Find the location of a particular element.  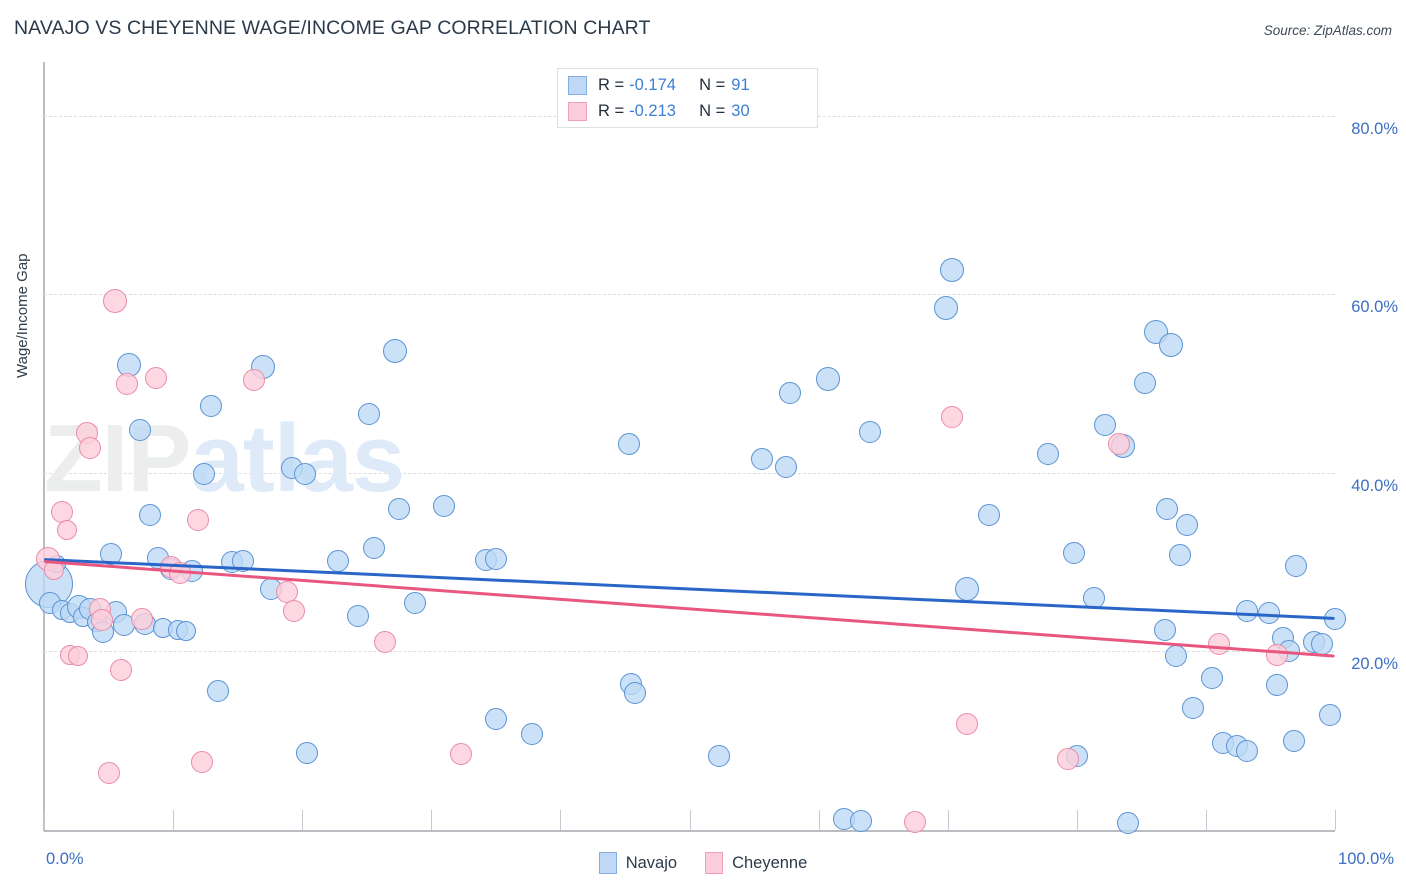

stats-row-navajo: R = -0.174 N = 91 is located at coordinates (659, 85).